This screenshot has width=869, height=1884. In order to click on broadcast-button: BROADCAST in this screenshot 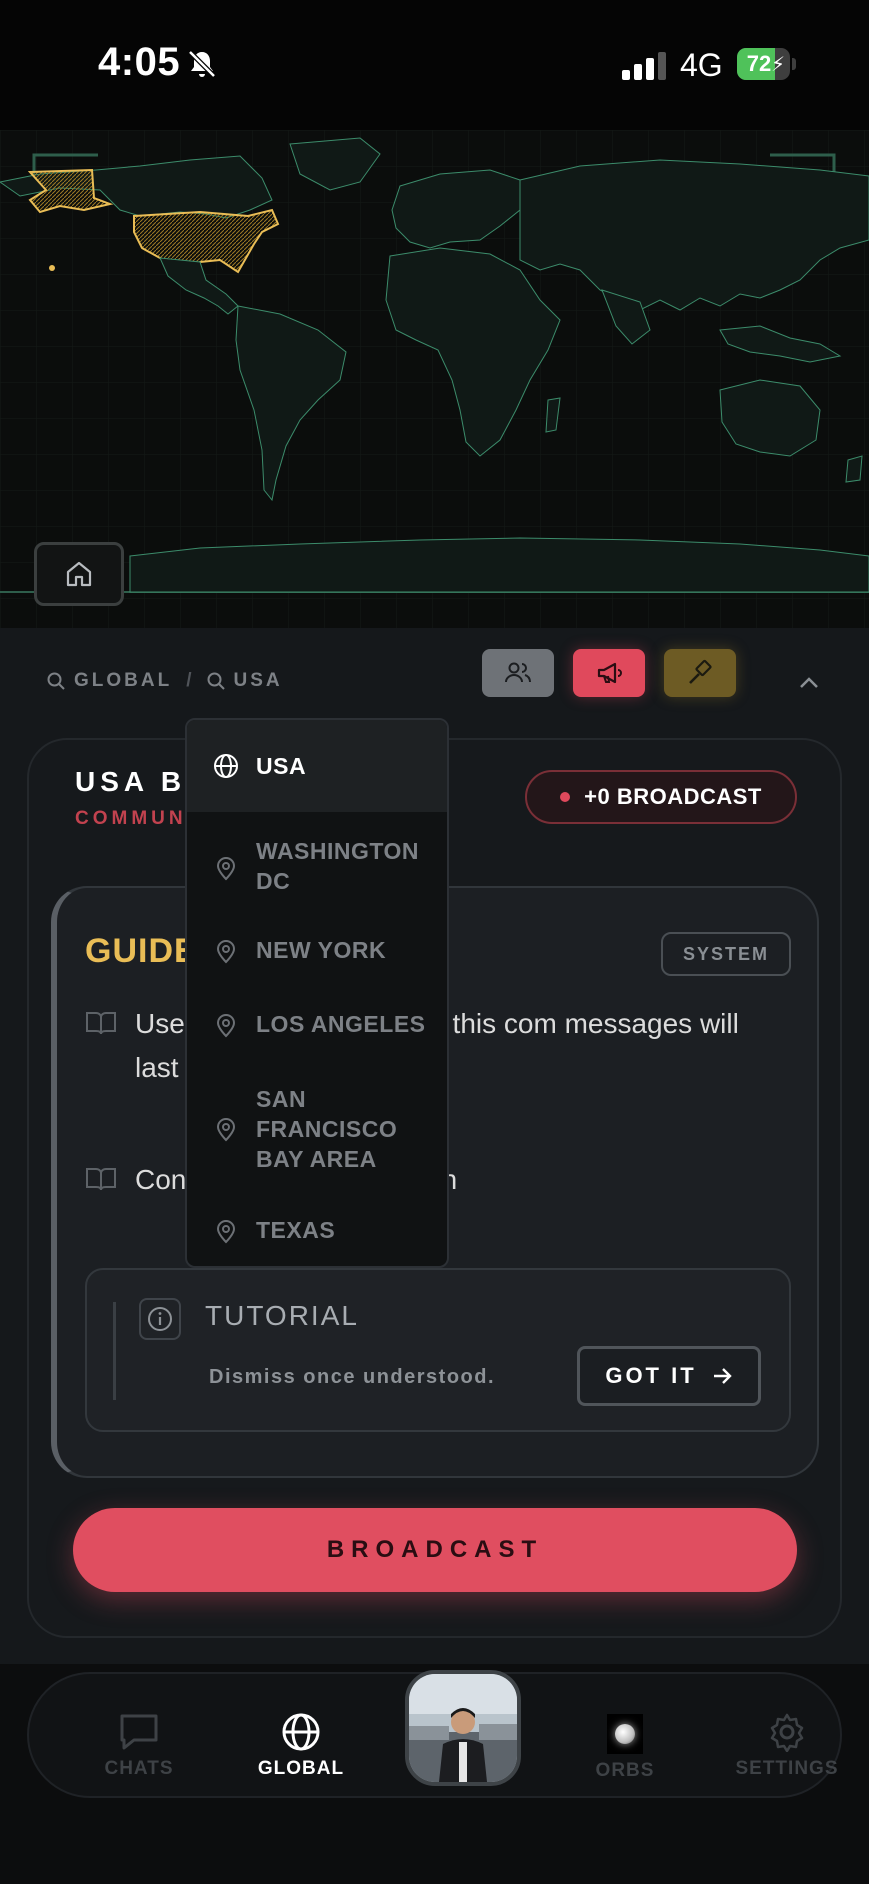, I will do `click(435, 1550)`.